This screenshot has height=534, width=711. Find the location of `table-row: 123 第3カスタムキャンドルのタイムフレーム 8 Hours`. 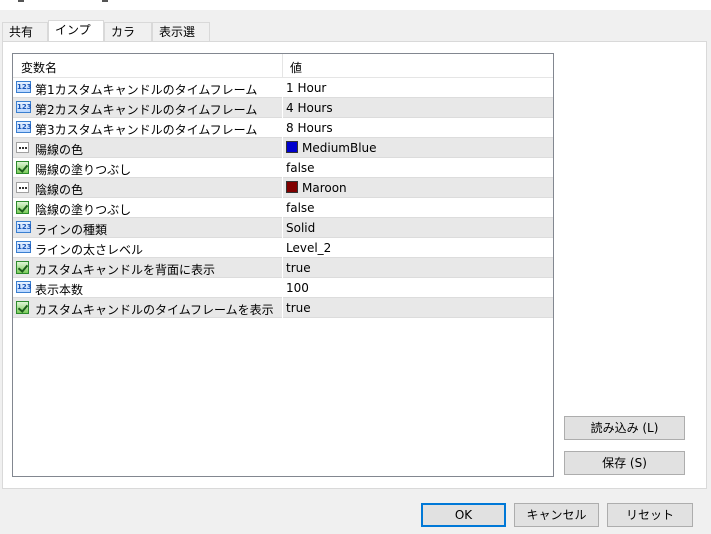

table-row: 123 第3カスタムキャンドルのタイムフレーム 8 Hours is located at coordinates (283, 128).